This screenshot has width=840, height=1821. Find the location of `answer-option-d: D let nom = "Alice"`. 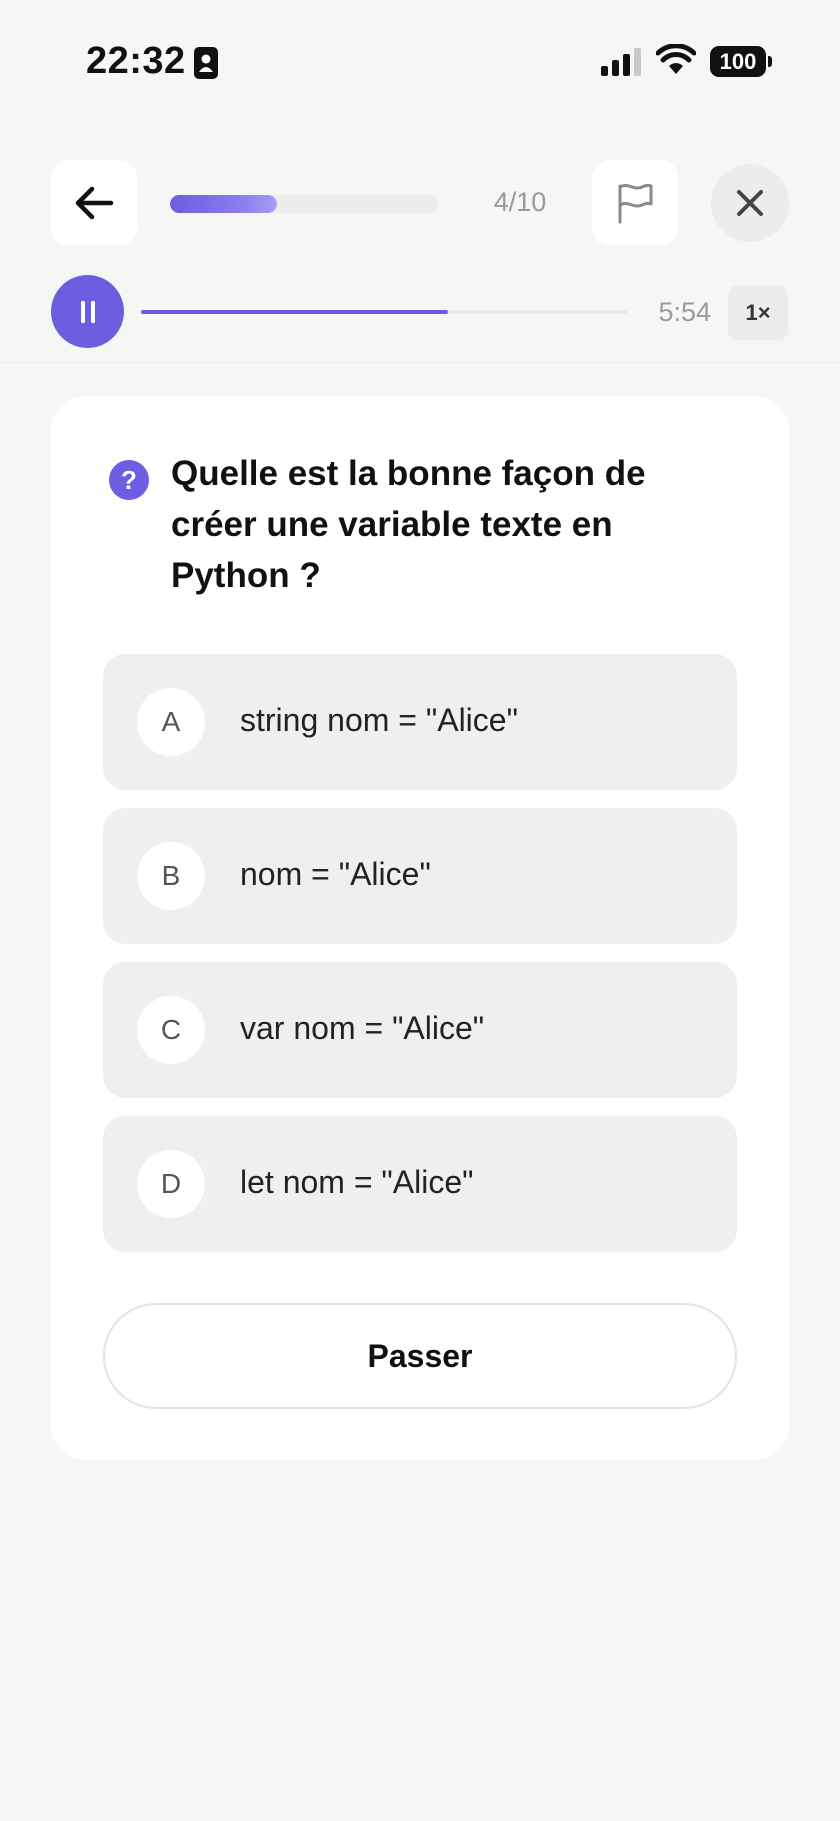

answer-option-d: D let nom = "Alice" is located at coordinates (420, 1184).